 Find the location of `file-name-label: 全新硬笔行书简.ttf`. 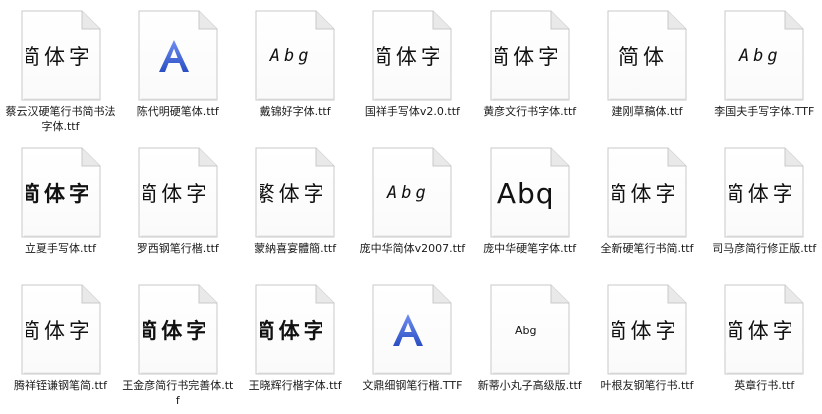

file-name-label: 全新硬笔行书简.ttf is located at coordinates (647, 248).